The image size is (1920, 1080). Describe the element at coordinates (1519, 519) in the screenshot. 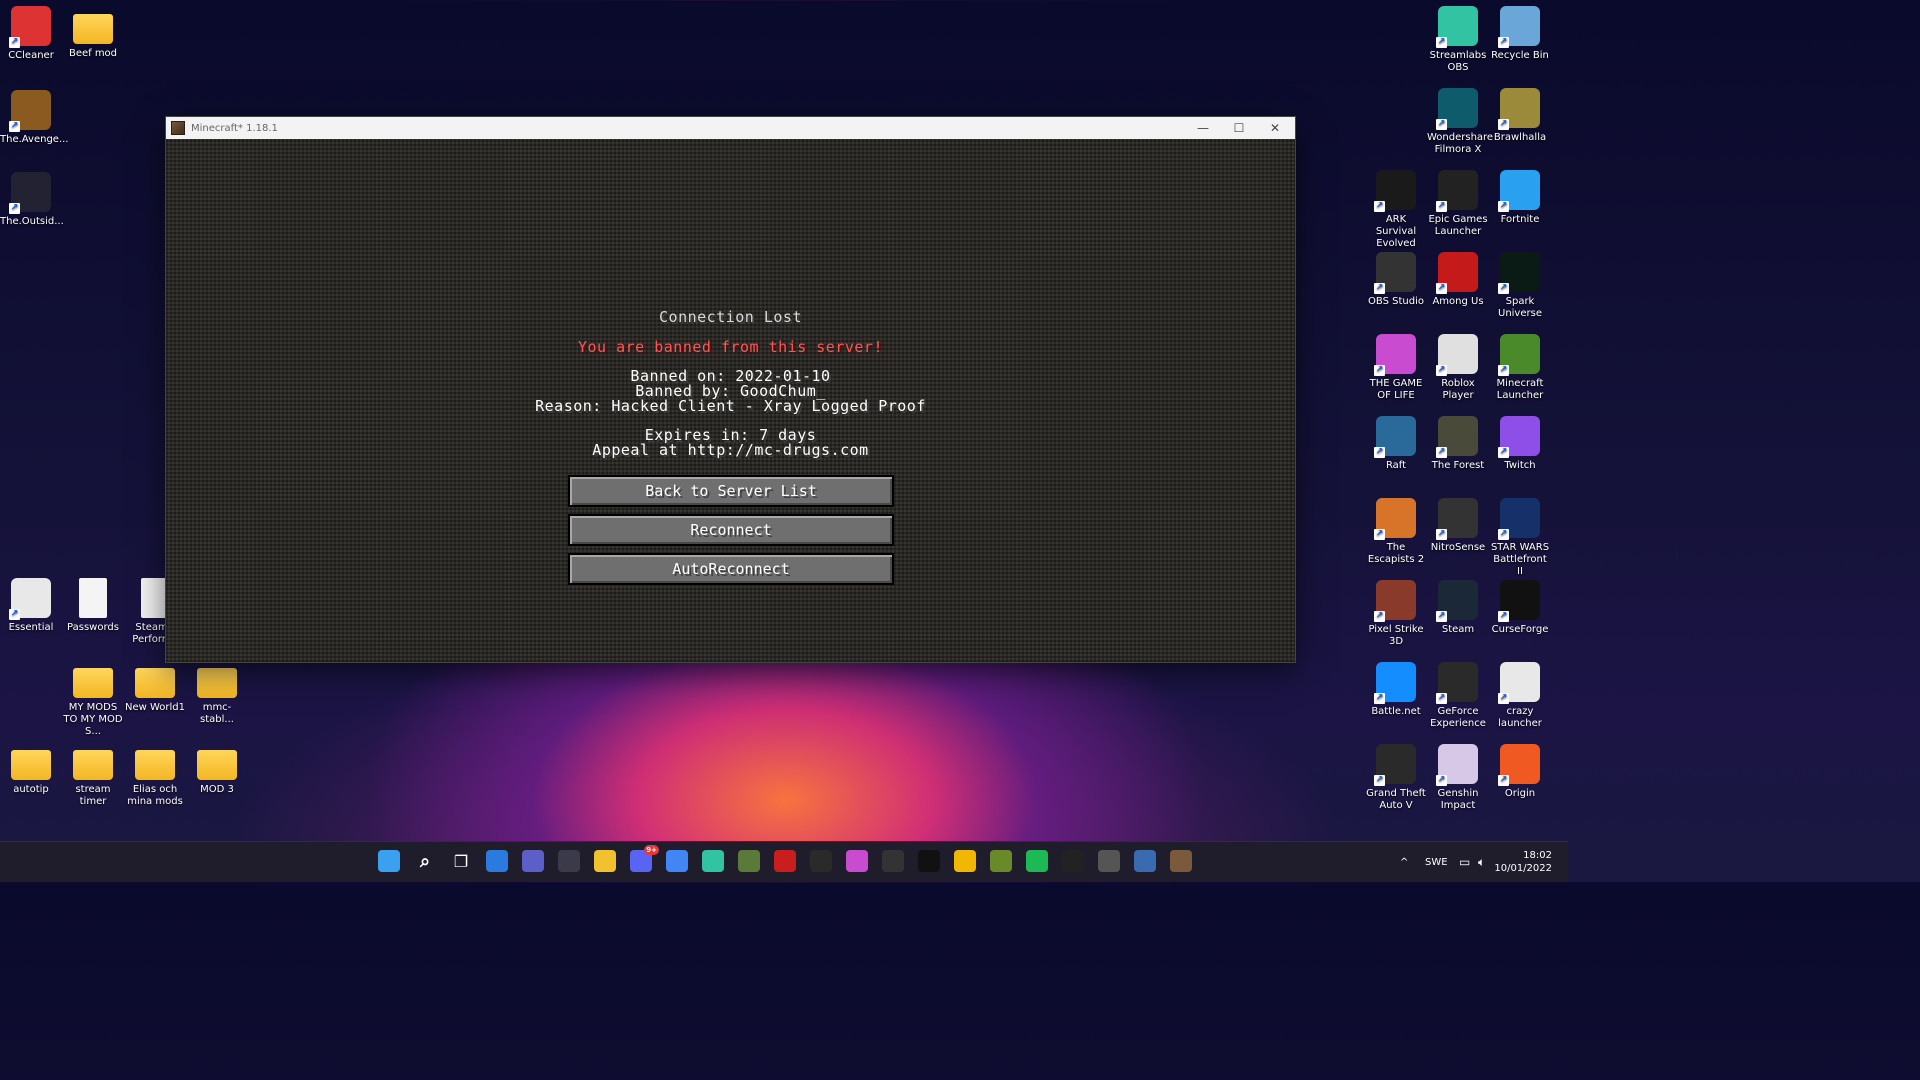

I see `star-wars-battlefront-ii-icon` at that location.